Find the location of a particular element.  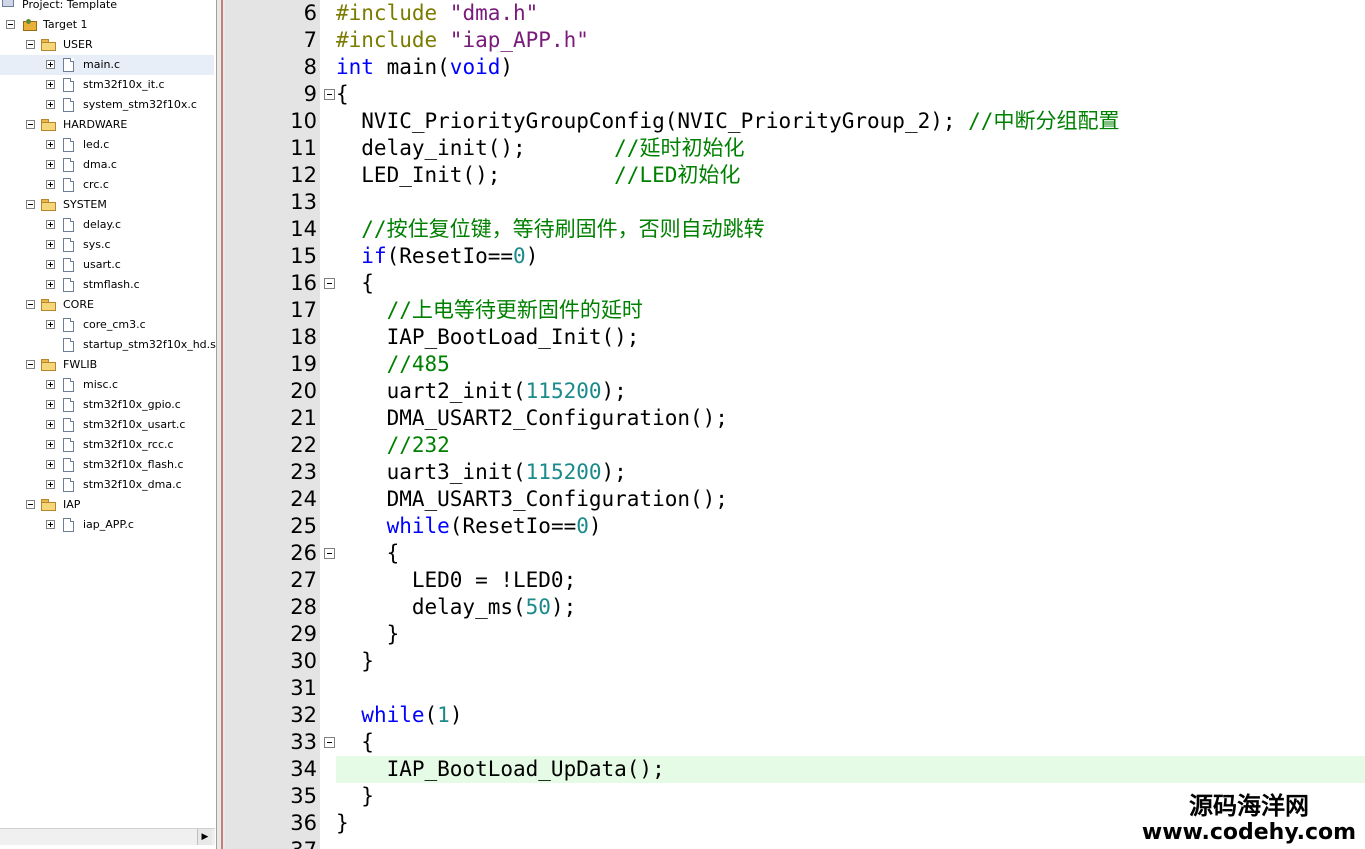

code-text: DMA_USART3_Configuration(); is located at coordinates (532, 499).